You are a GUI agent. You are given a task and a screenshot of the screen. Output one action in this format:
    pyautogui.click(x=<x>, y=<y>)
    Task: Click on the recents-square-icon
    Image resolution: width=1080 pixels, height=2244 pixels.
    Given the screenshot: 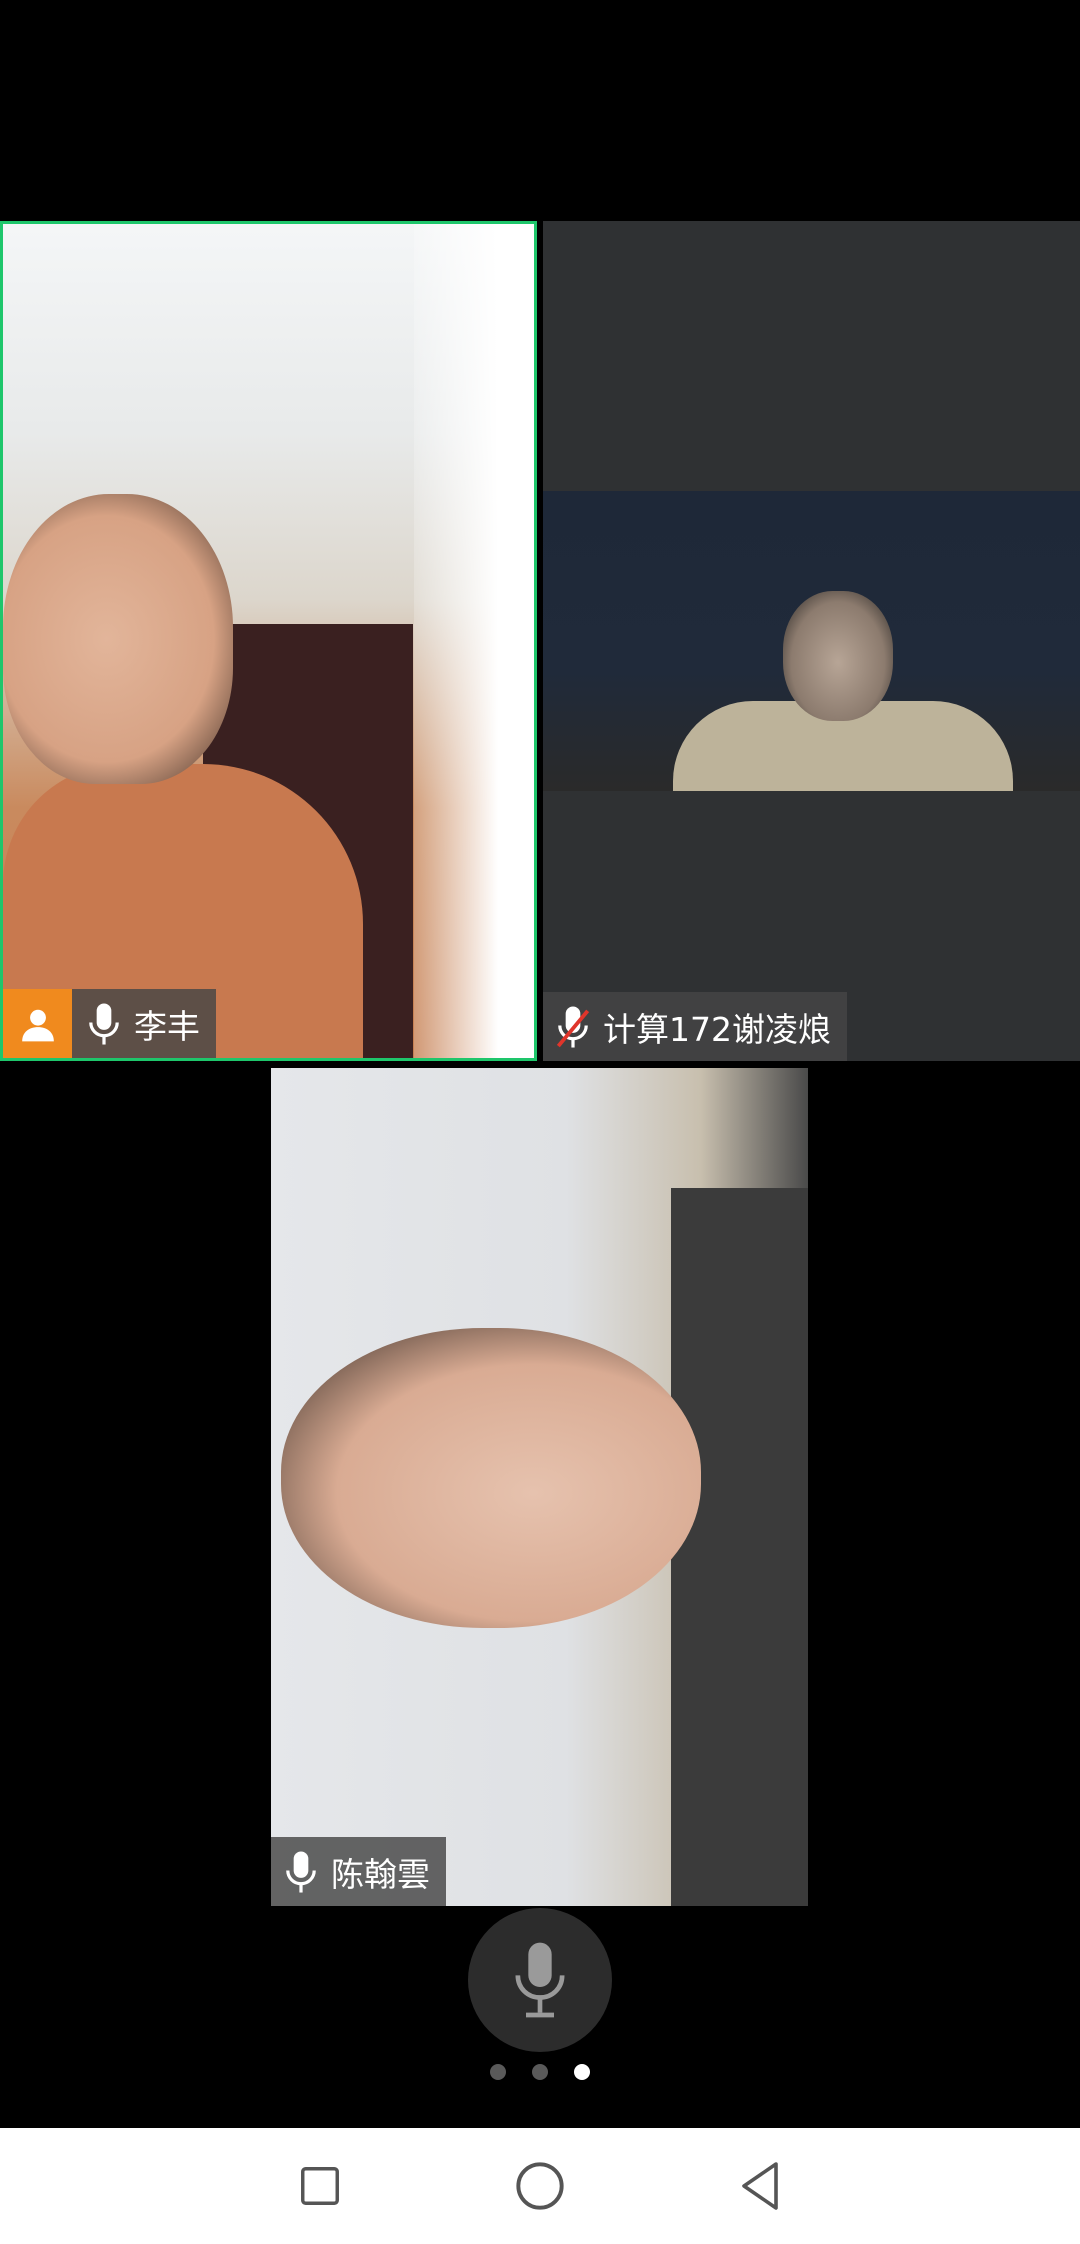 What is the action you would take?
    pyautogui.click(x=320, y=2186)
    